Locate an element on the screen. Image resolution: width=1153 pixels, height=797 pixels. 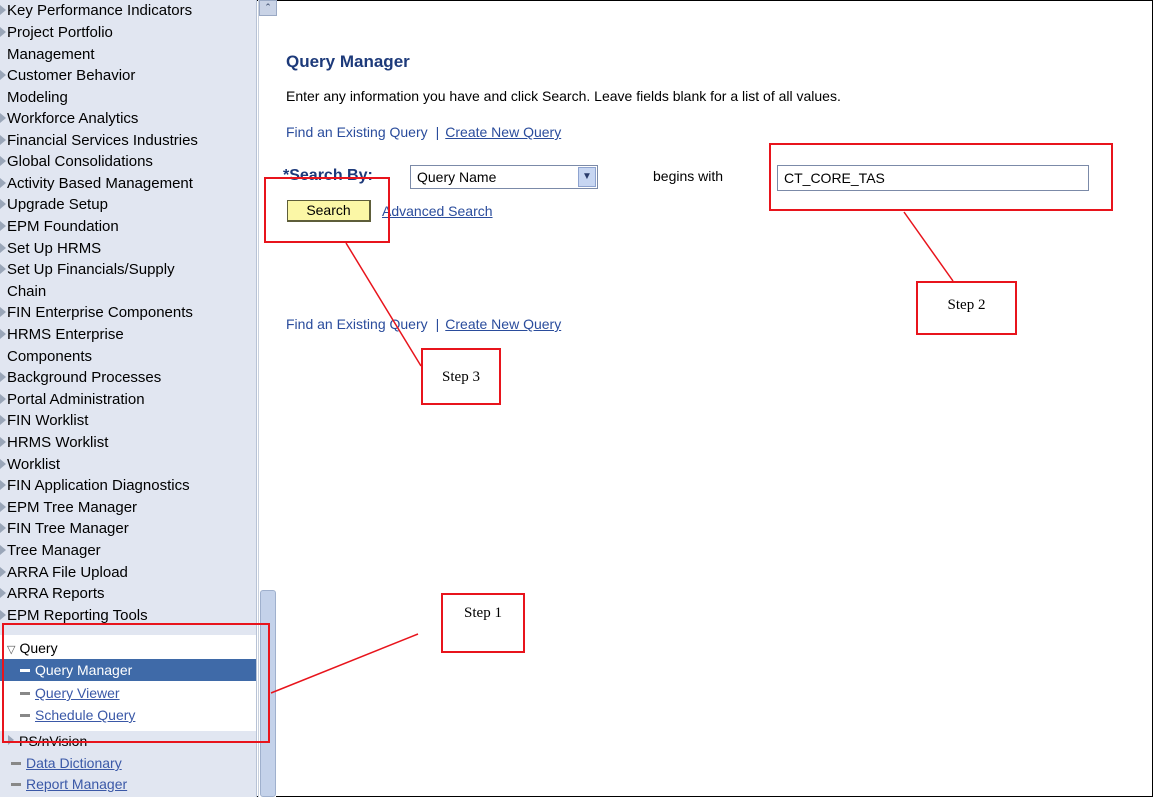
query-links-bottom: Find an Existing Query | Create New Query is located at coordinates (423, 324).